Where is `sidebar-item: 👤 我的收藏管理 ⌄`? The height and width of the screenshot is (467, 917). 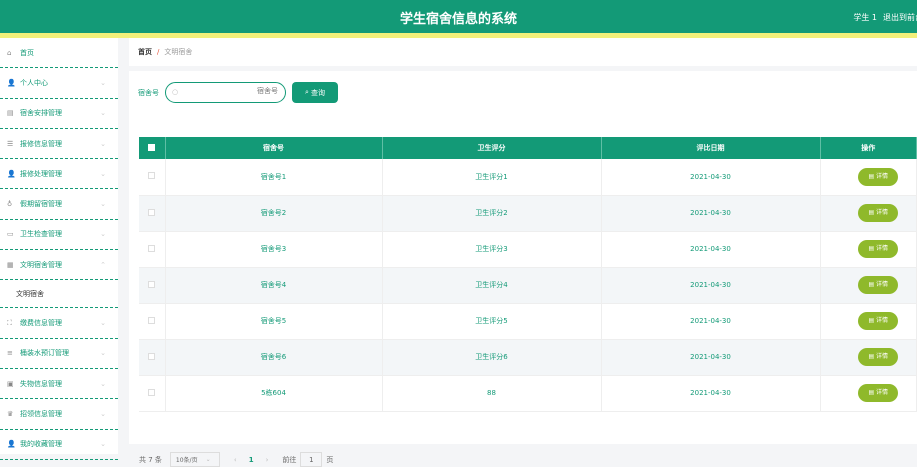 sidebar-item: 👤 我的收藏管理 ⌄ is located at coordinates (59, 445).